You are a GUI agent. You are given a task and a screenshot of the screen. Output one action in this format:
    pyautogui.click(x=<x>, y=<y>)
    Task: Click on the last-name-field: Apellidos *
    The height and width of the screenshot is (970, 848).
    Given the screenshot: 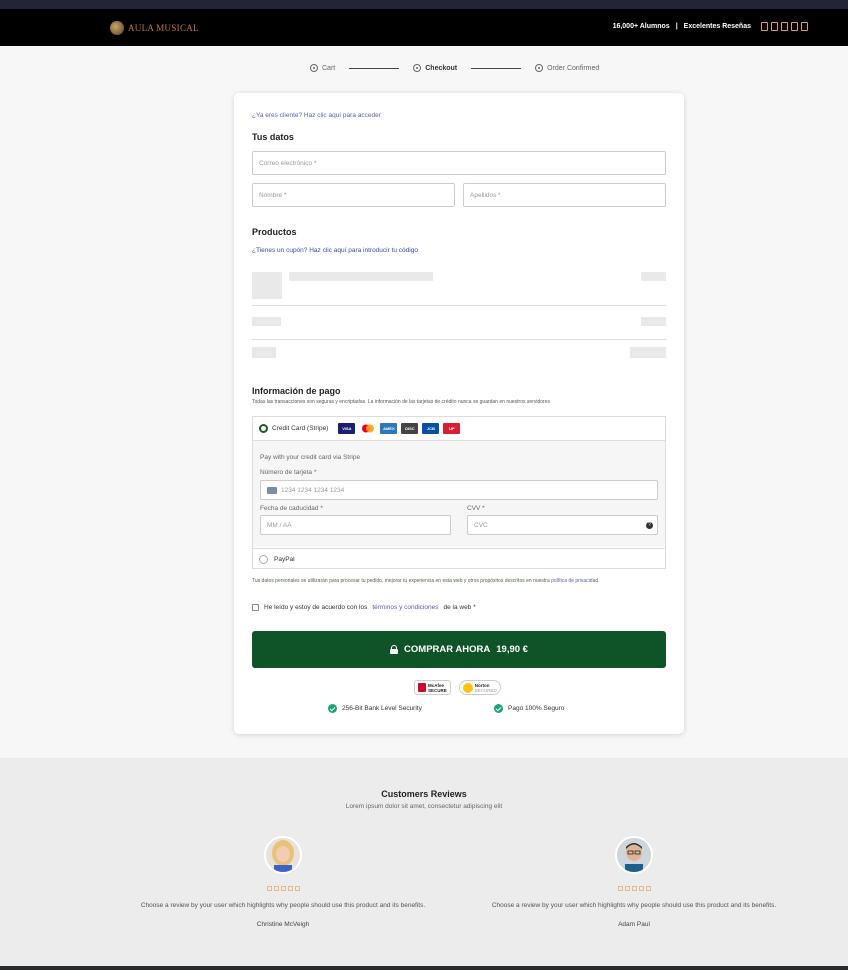 What is the action you would take?
    pyautogui.click(x=564, y=195)
    